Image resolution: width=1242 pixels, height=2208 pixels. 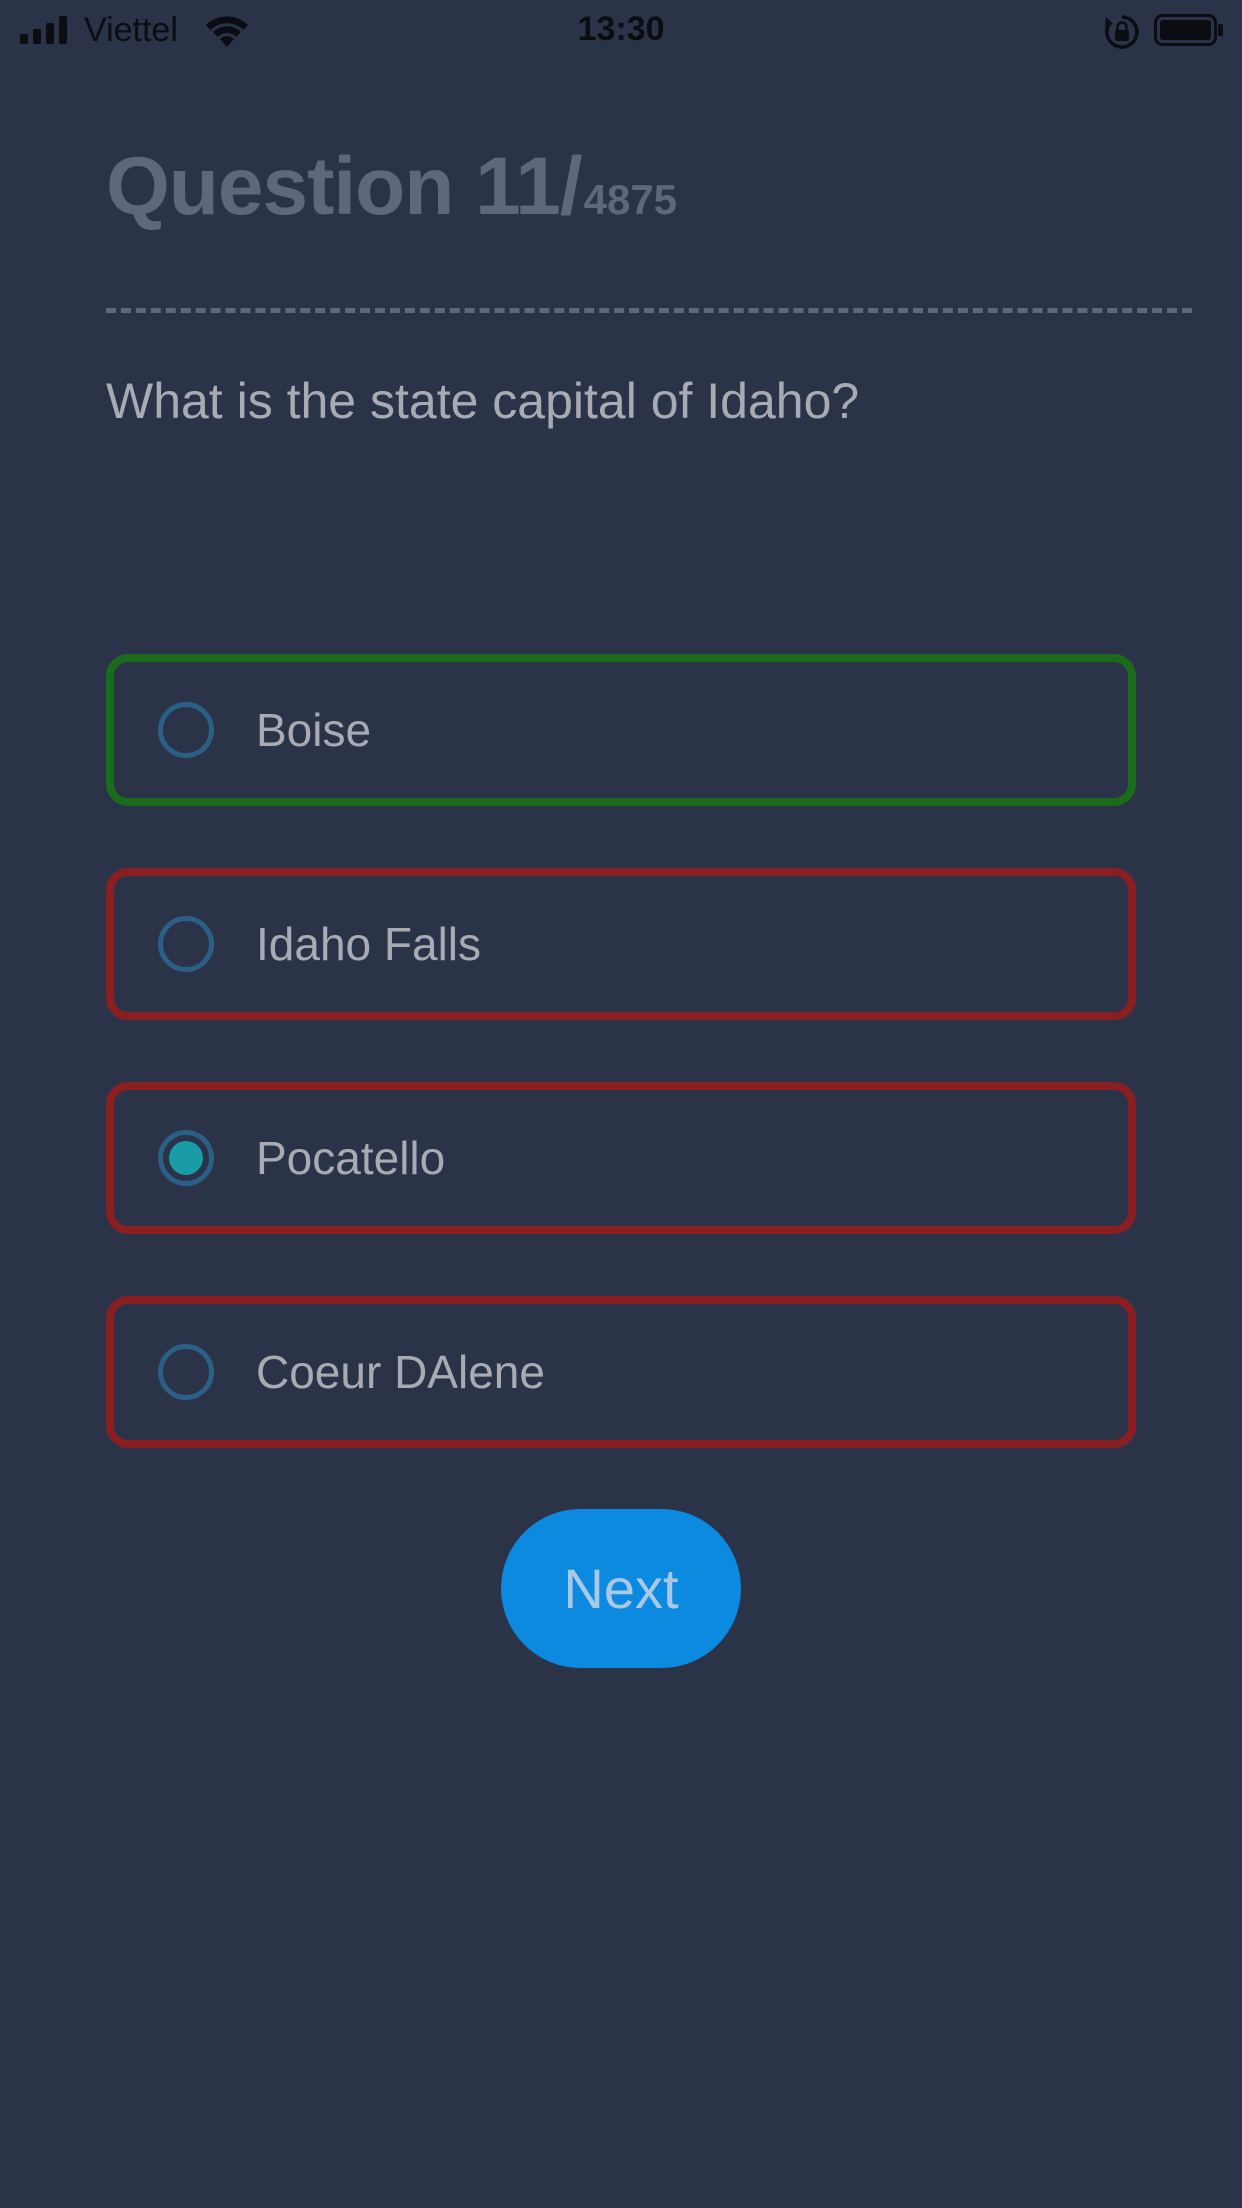 What do you see at coordinates (621, 1372) in the screenshot?
I see `answer-option-coeur-dalene: Coeur DAlene` at bounding box center [621, 1372].